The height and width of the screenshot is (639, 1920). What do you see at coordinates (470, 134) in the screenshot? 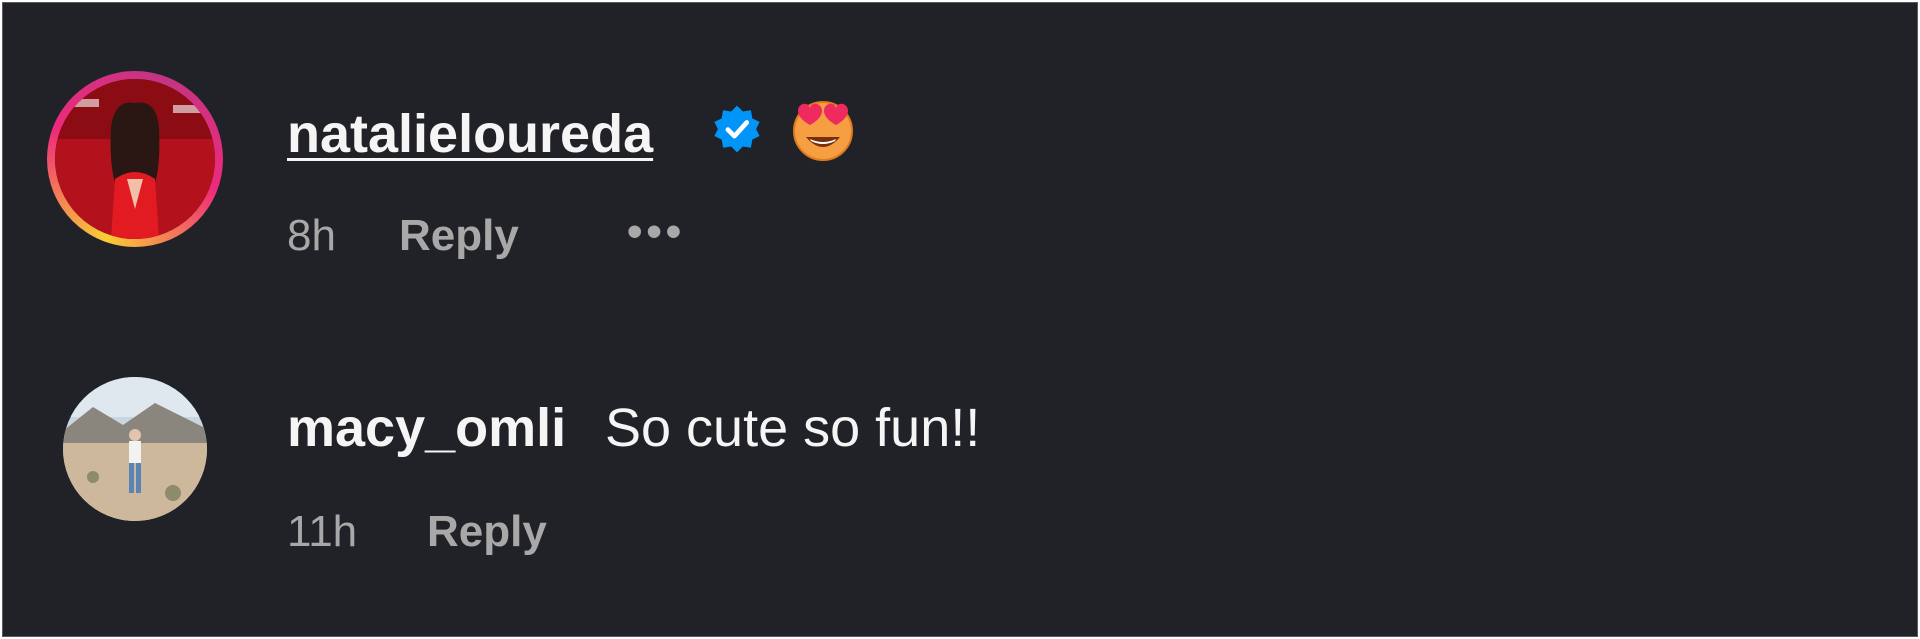
I see `comment-username: natalieloureda` at bounding box center [470, 134].